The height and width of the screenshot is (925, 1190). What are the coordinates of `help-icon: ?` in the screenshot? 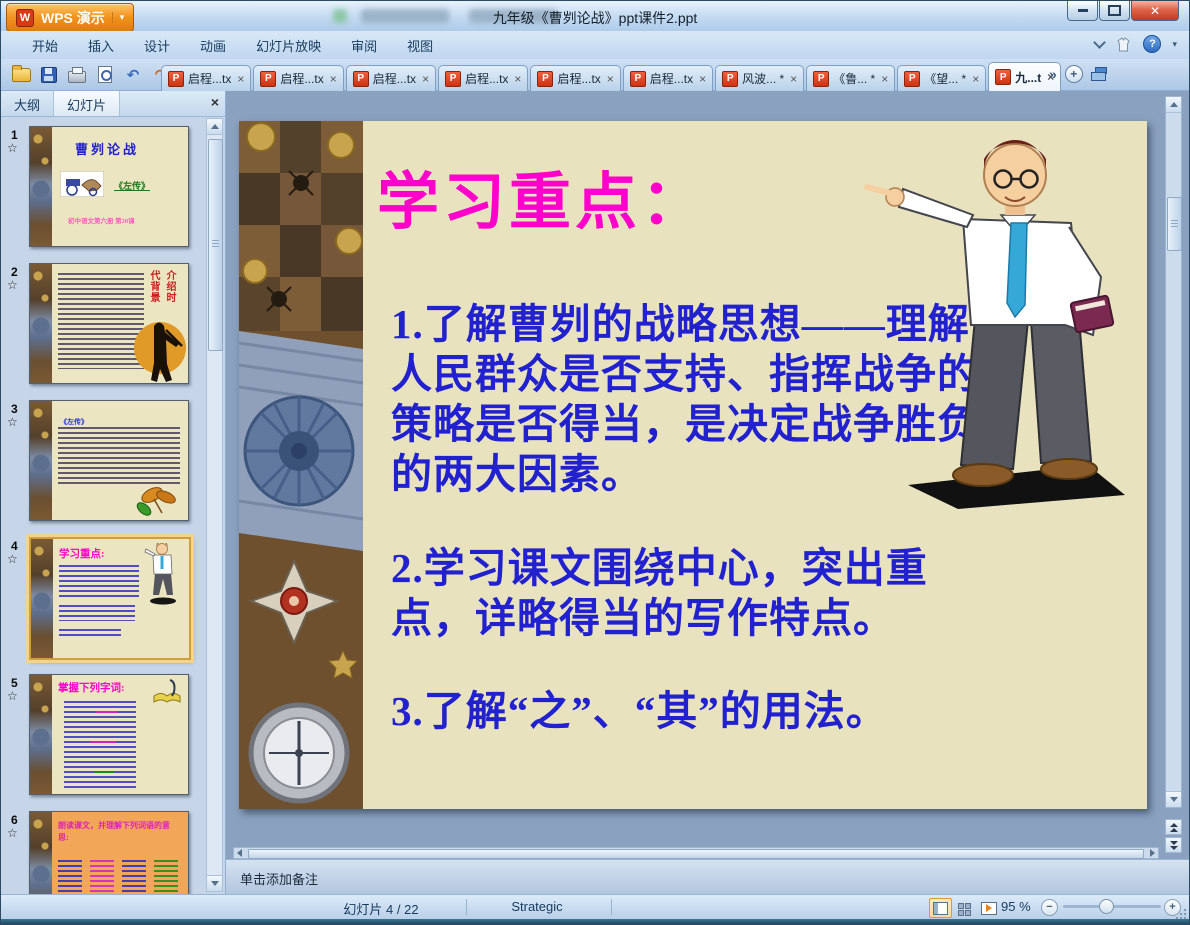 It's located at (1152, 44).